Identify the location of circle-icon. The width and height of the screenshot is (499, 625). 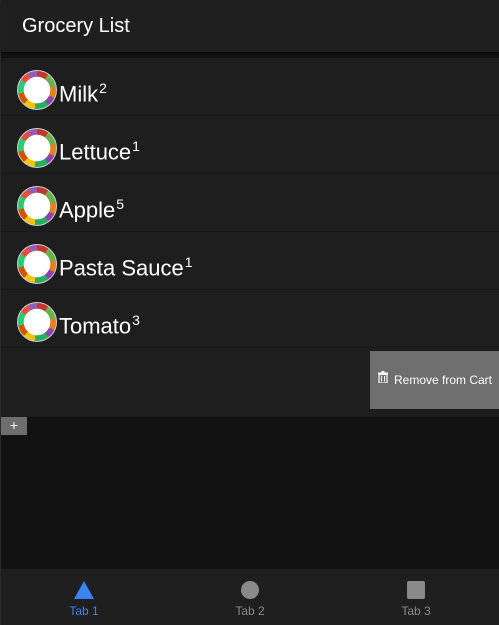
(250, 590).